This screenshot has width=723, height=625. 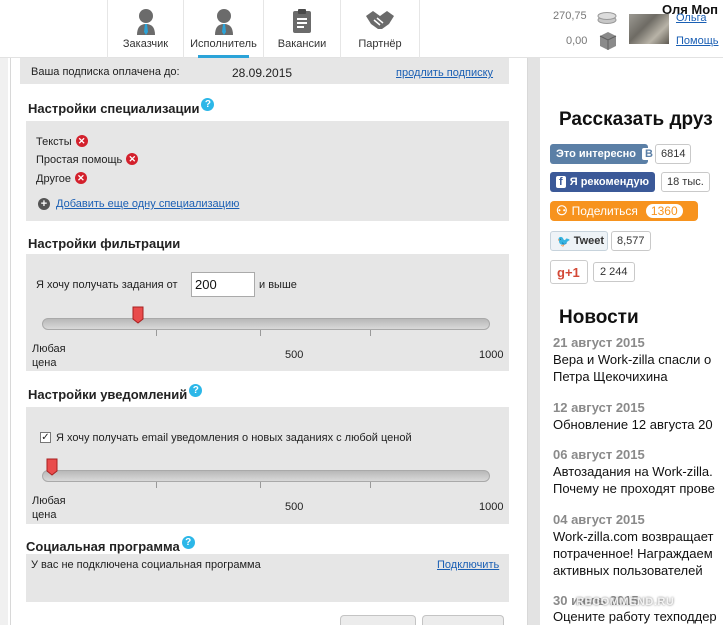 I want to click on specialization-item: Простая помощь ✕, so click(x=87, y=159).